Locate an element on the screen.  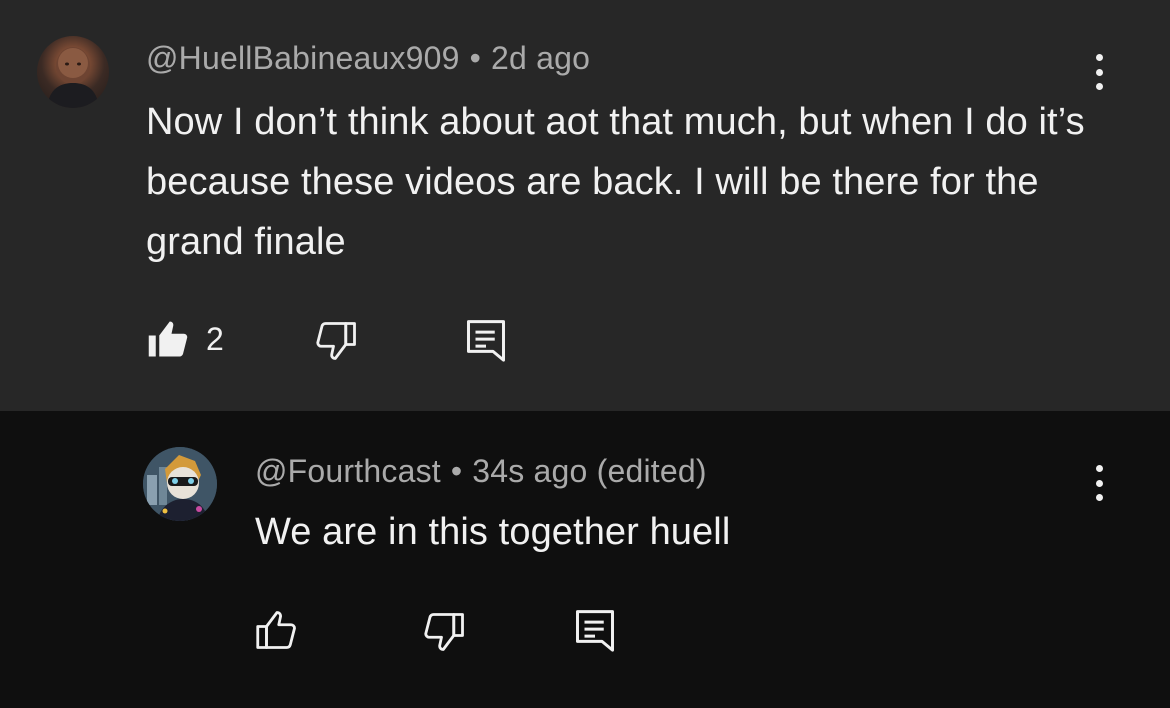
like-count: 2 is located at coordinates (215, 338).